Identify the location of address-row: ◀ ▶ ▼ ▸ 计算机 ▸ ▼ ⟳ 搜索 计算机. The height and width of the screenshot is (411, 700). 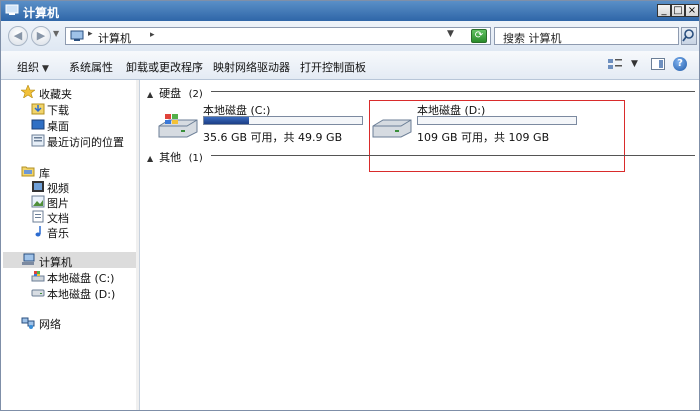
(350, 36).